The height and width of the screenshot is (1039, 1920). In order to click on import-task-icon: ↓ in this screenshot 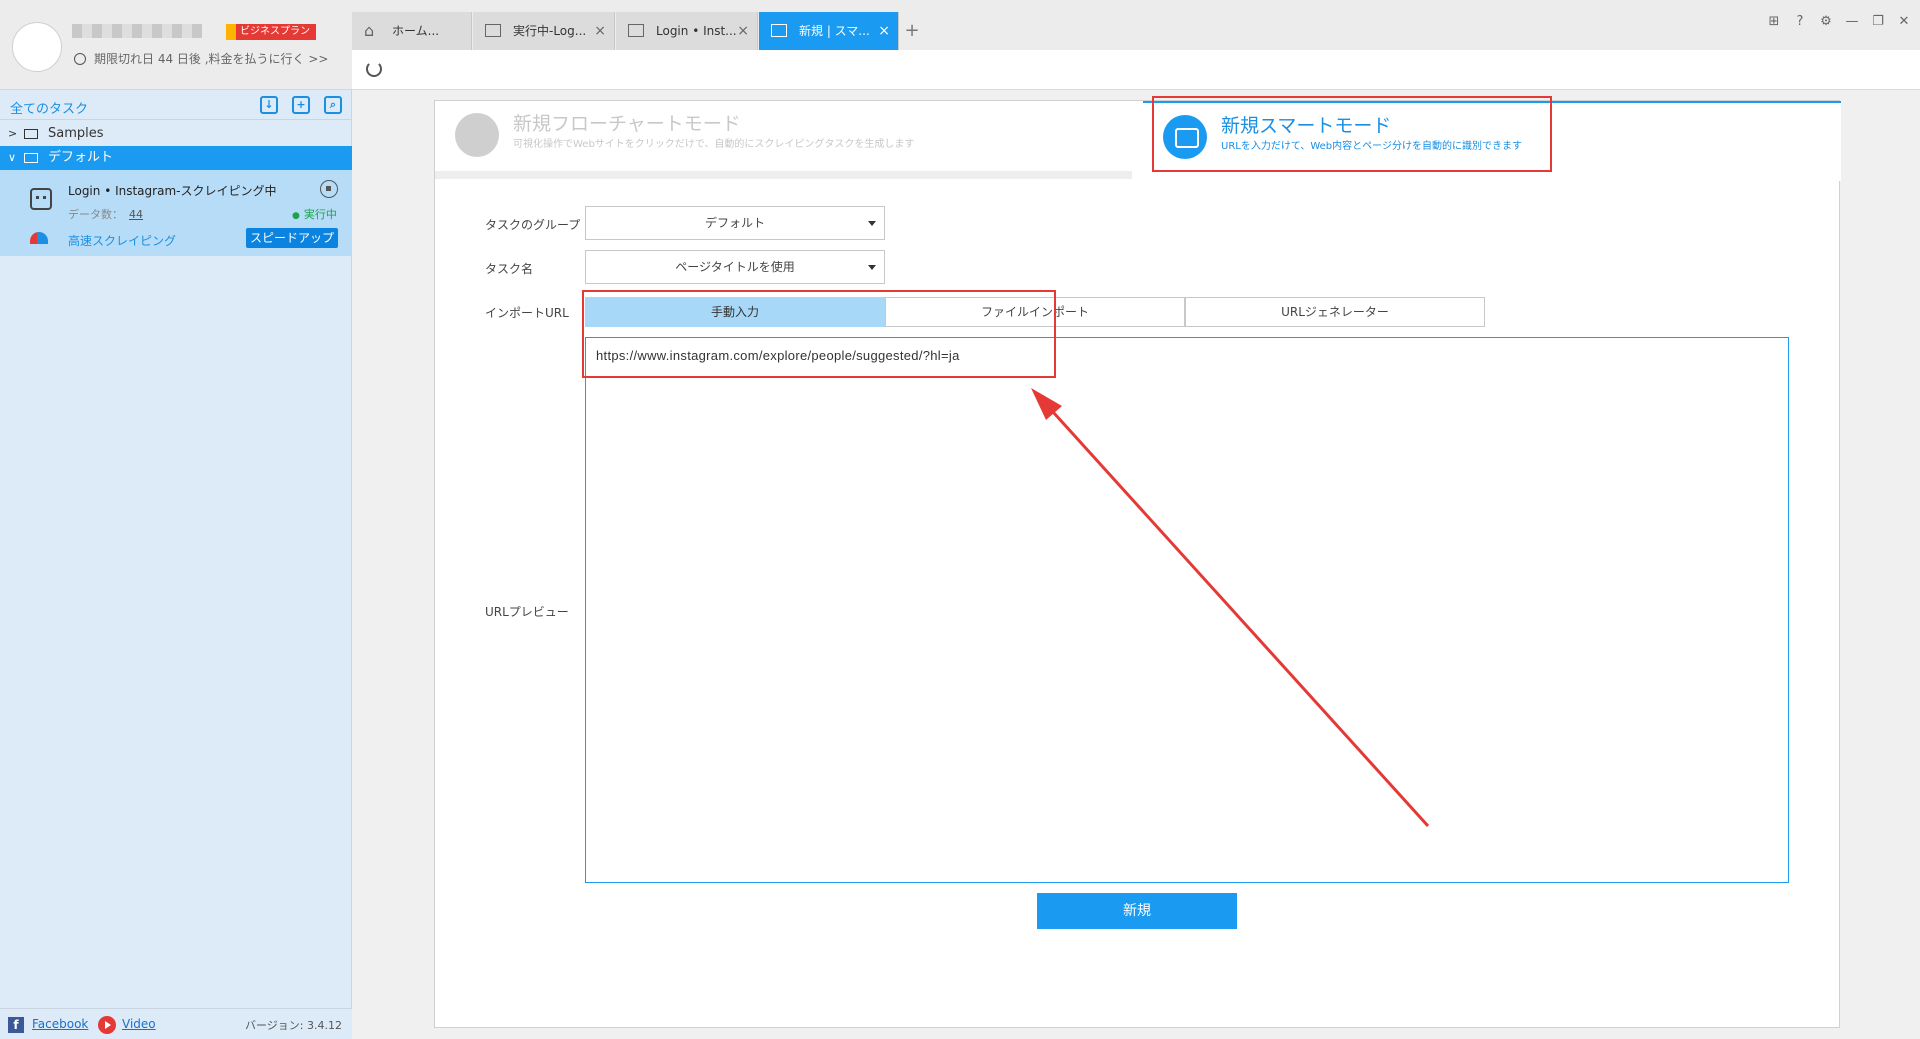, I will do `click(269, 105)`.